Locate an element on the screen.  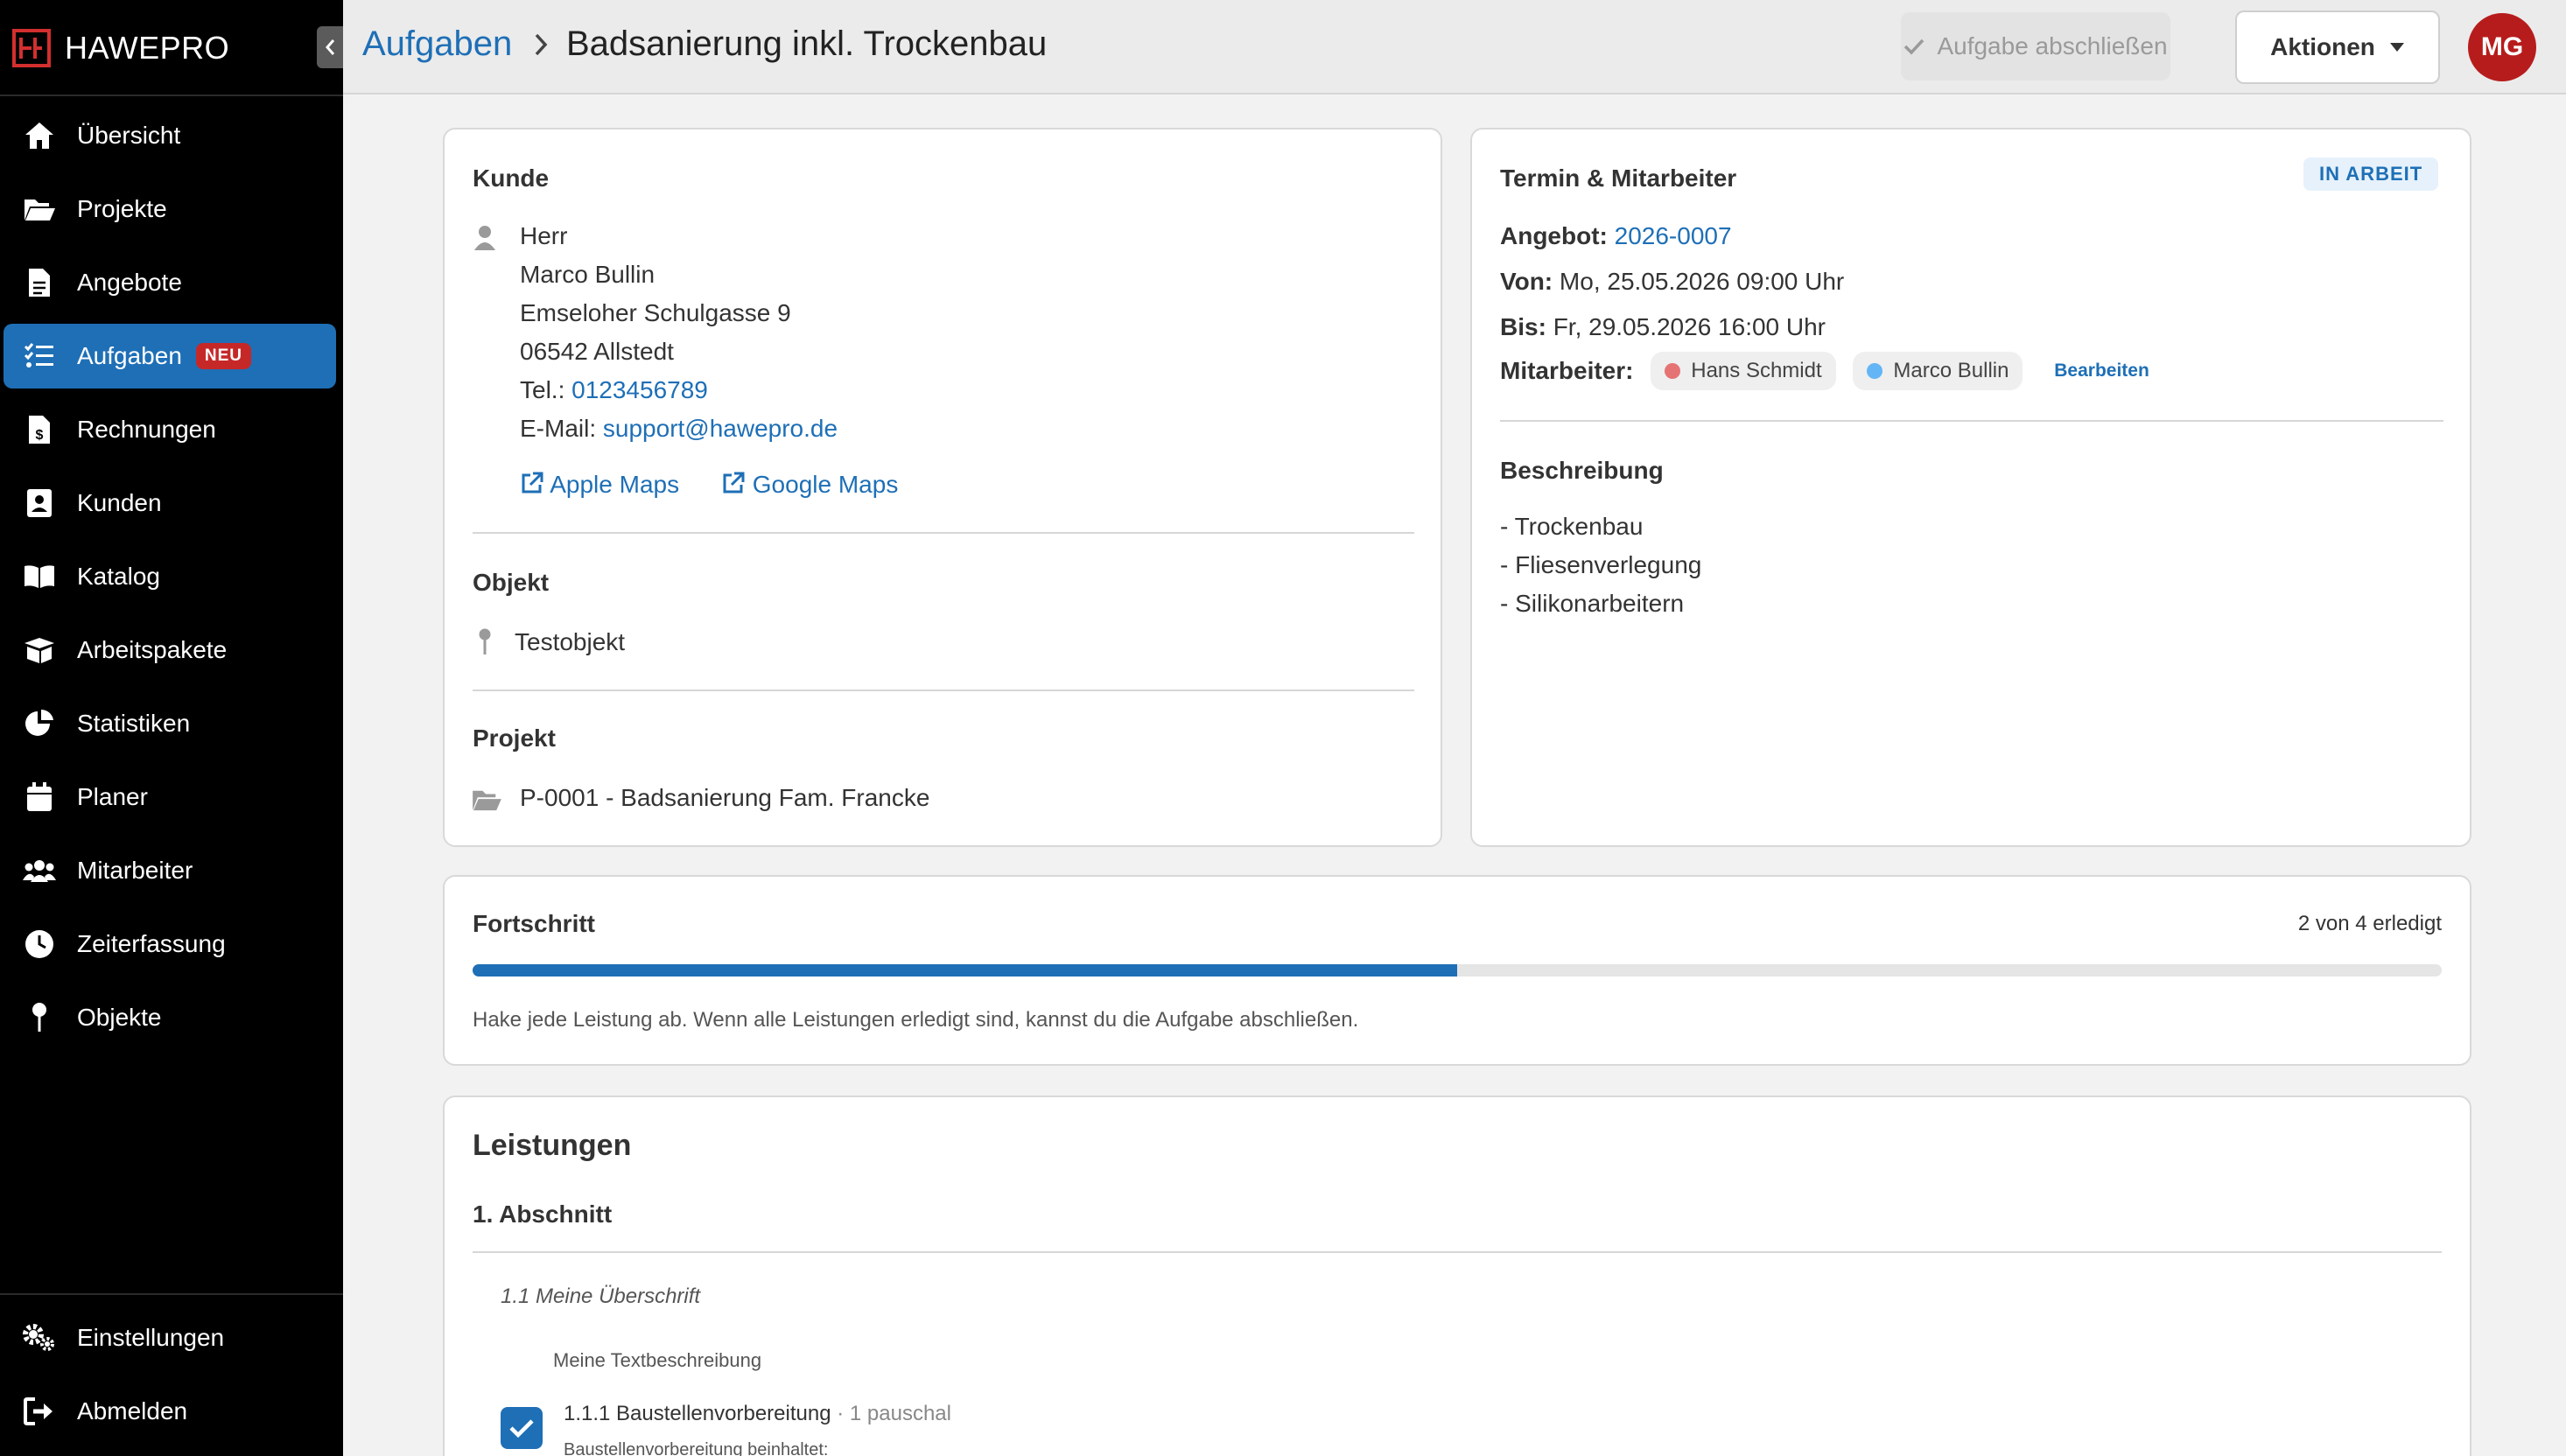
tasks-icon is located at coordinates (39, 356).